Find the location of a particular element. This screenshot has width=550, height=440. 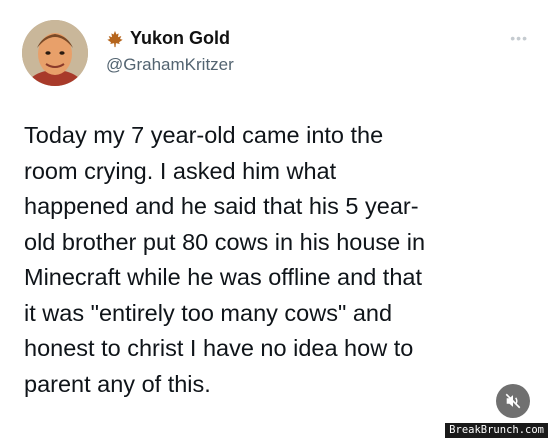

tweet-text-line: it was "entirely too many cows" and is located at coordinates (208, 312).